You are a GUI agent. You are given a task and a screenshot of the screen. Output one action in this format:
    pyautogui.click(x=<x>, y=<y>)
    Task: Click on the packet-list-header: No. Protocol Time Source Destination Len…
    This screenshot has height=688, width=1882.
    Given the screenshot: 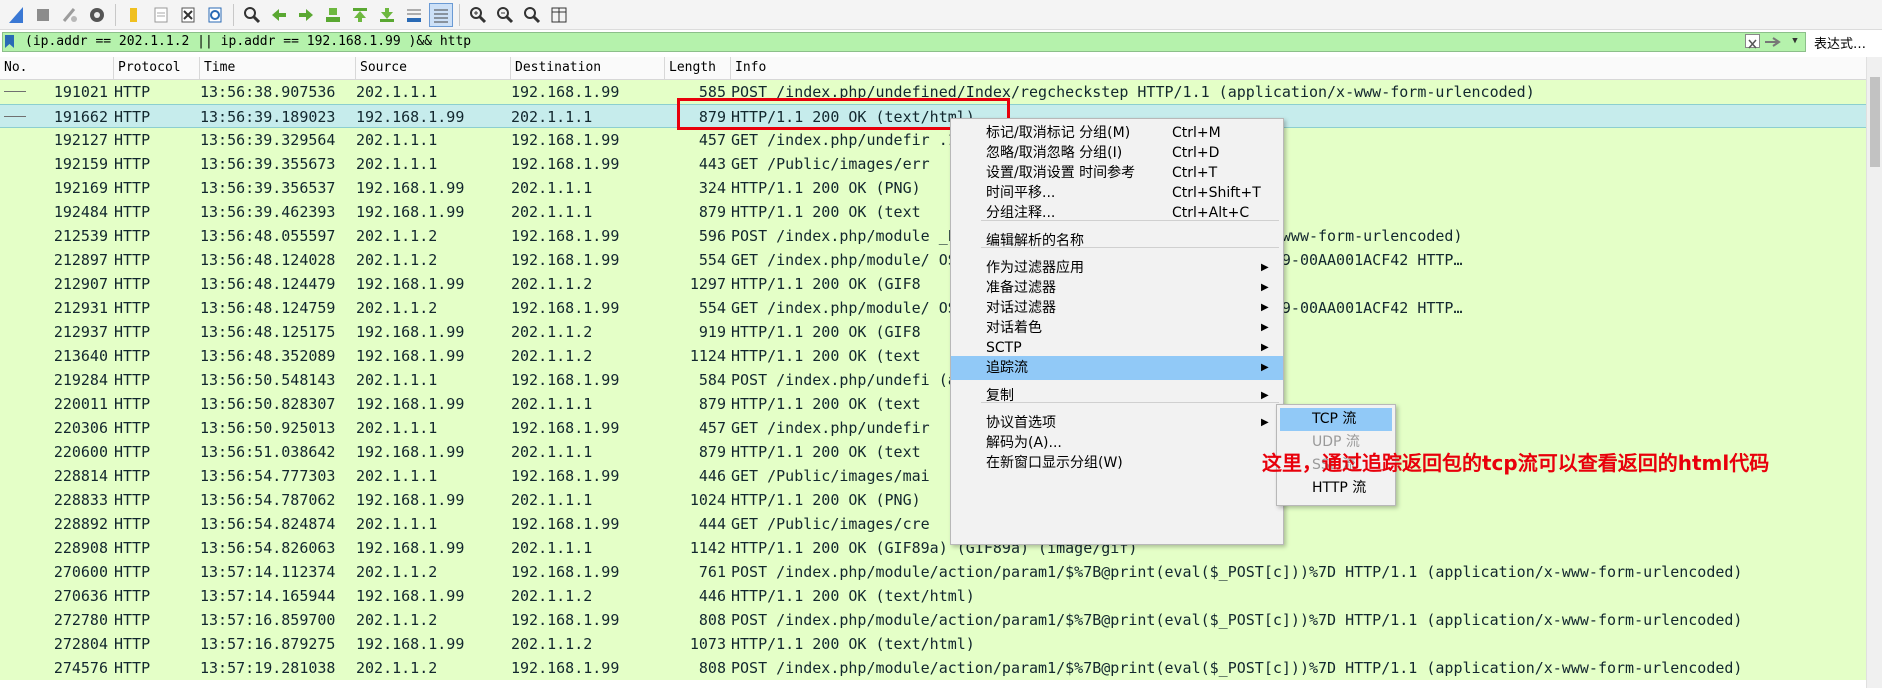 What is the action you would take?
    pyautogui.click(x=933, y=68)
    